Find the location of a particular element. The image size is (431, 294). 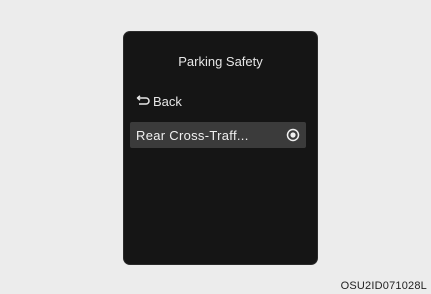

figure-code: OSU2ID071028L is located at coordinates (383, 286).